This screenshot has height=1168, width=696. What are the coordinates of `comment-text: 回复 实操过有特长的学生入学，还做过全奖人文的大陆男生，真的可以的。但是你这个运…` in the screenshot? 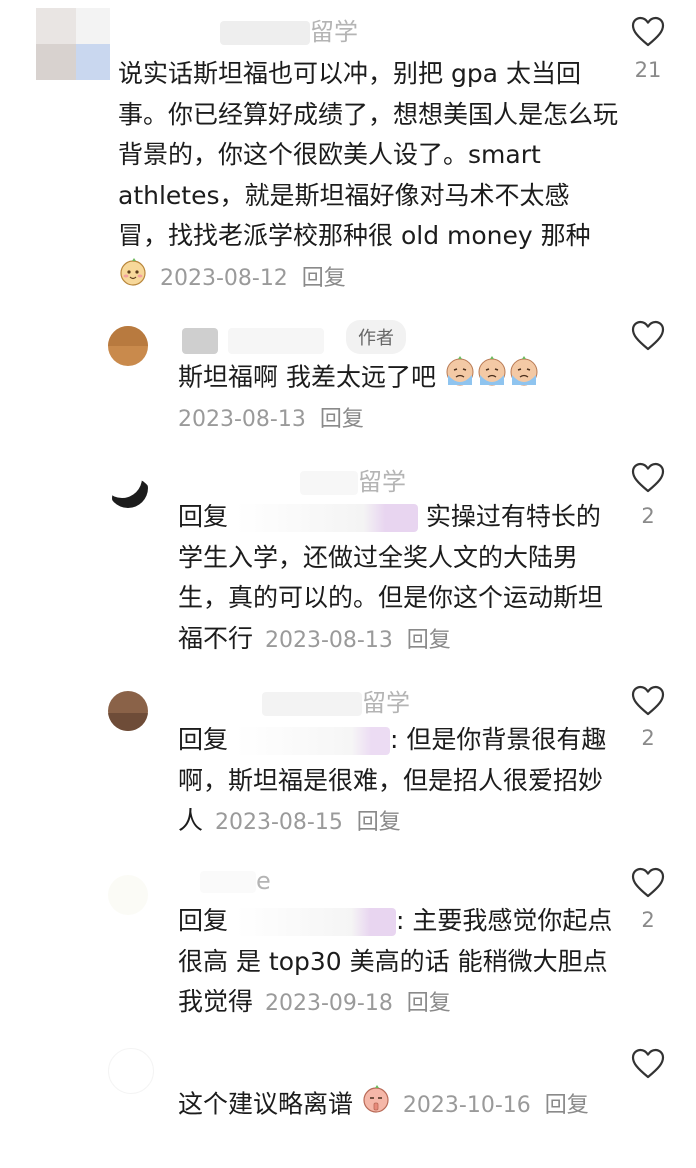 It's located at (398, 579).